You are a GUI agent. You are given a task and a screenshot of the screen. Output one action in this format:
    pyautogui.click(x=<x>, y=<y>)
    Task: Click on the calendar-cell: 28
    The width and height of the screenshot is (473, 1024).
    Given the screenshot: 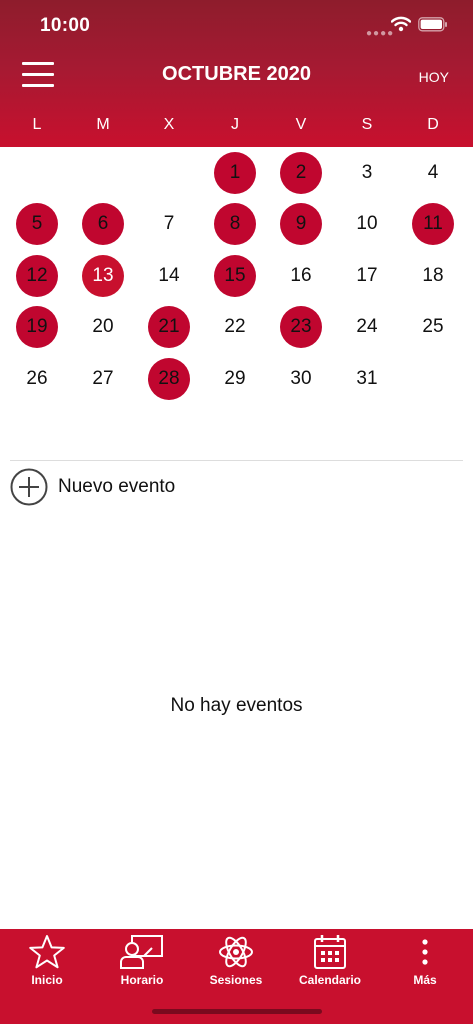 What is the action you would take?
    pyautogui.click(x=169, y=379)
    